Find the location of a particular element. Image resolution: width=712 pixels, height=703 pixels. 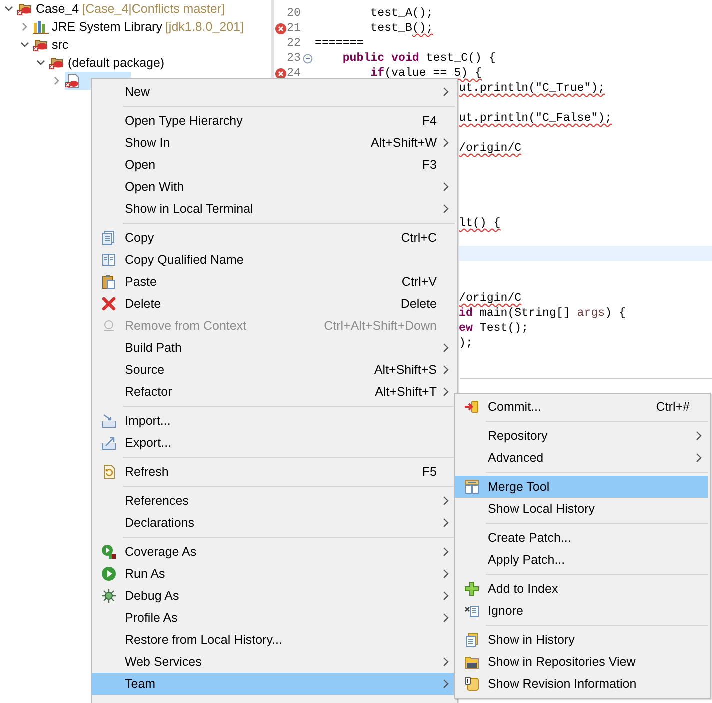

code-line: ======= is located at coordinates (339, 43).